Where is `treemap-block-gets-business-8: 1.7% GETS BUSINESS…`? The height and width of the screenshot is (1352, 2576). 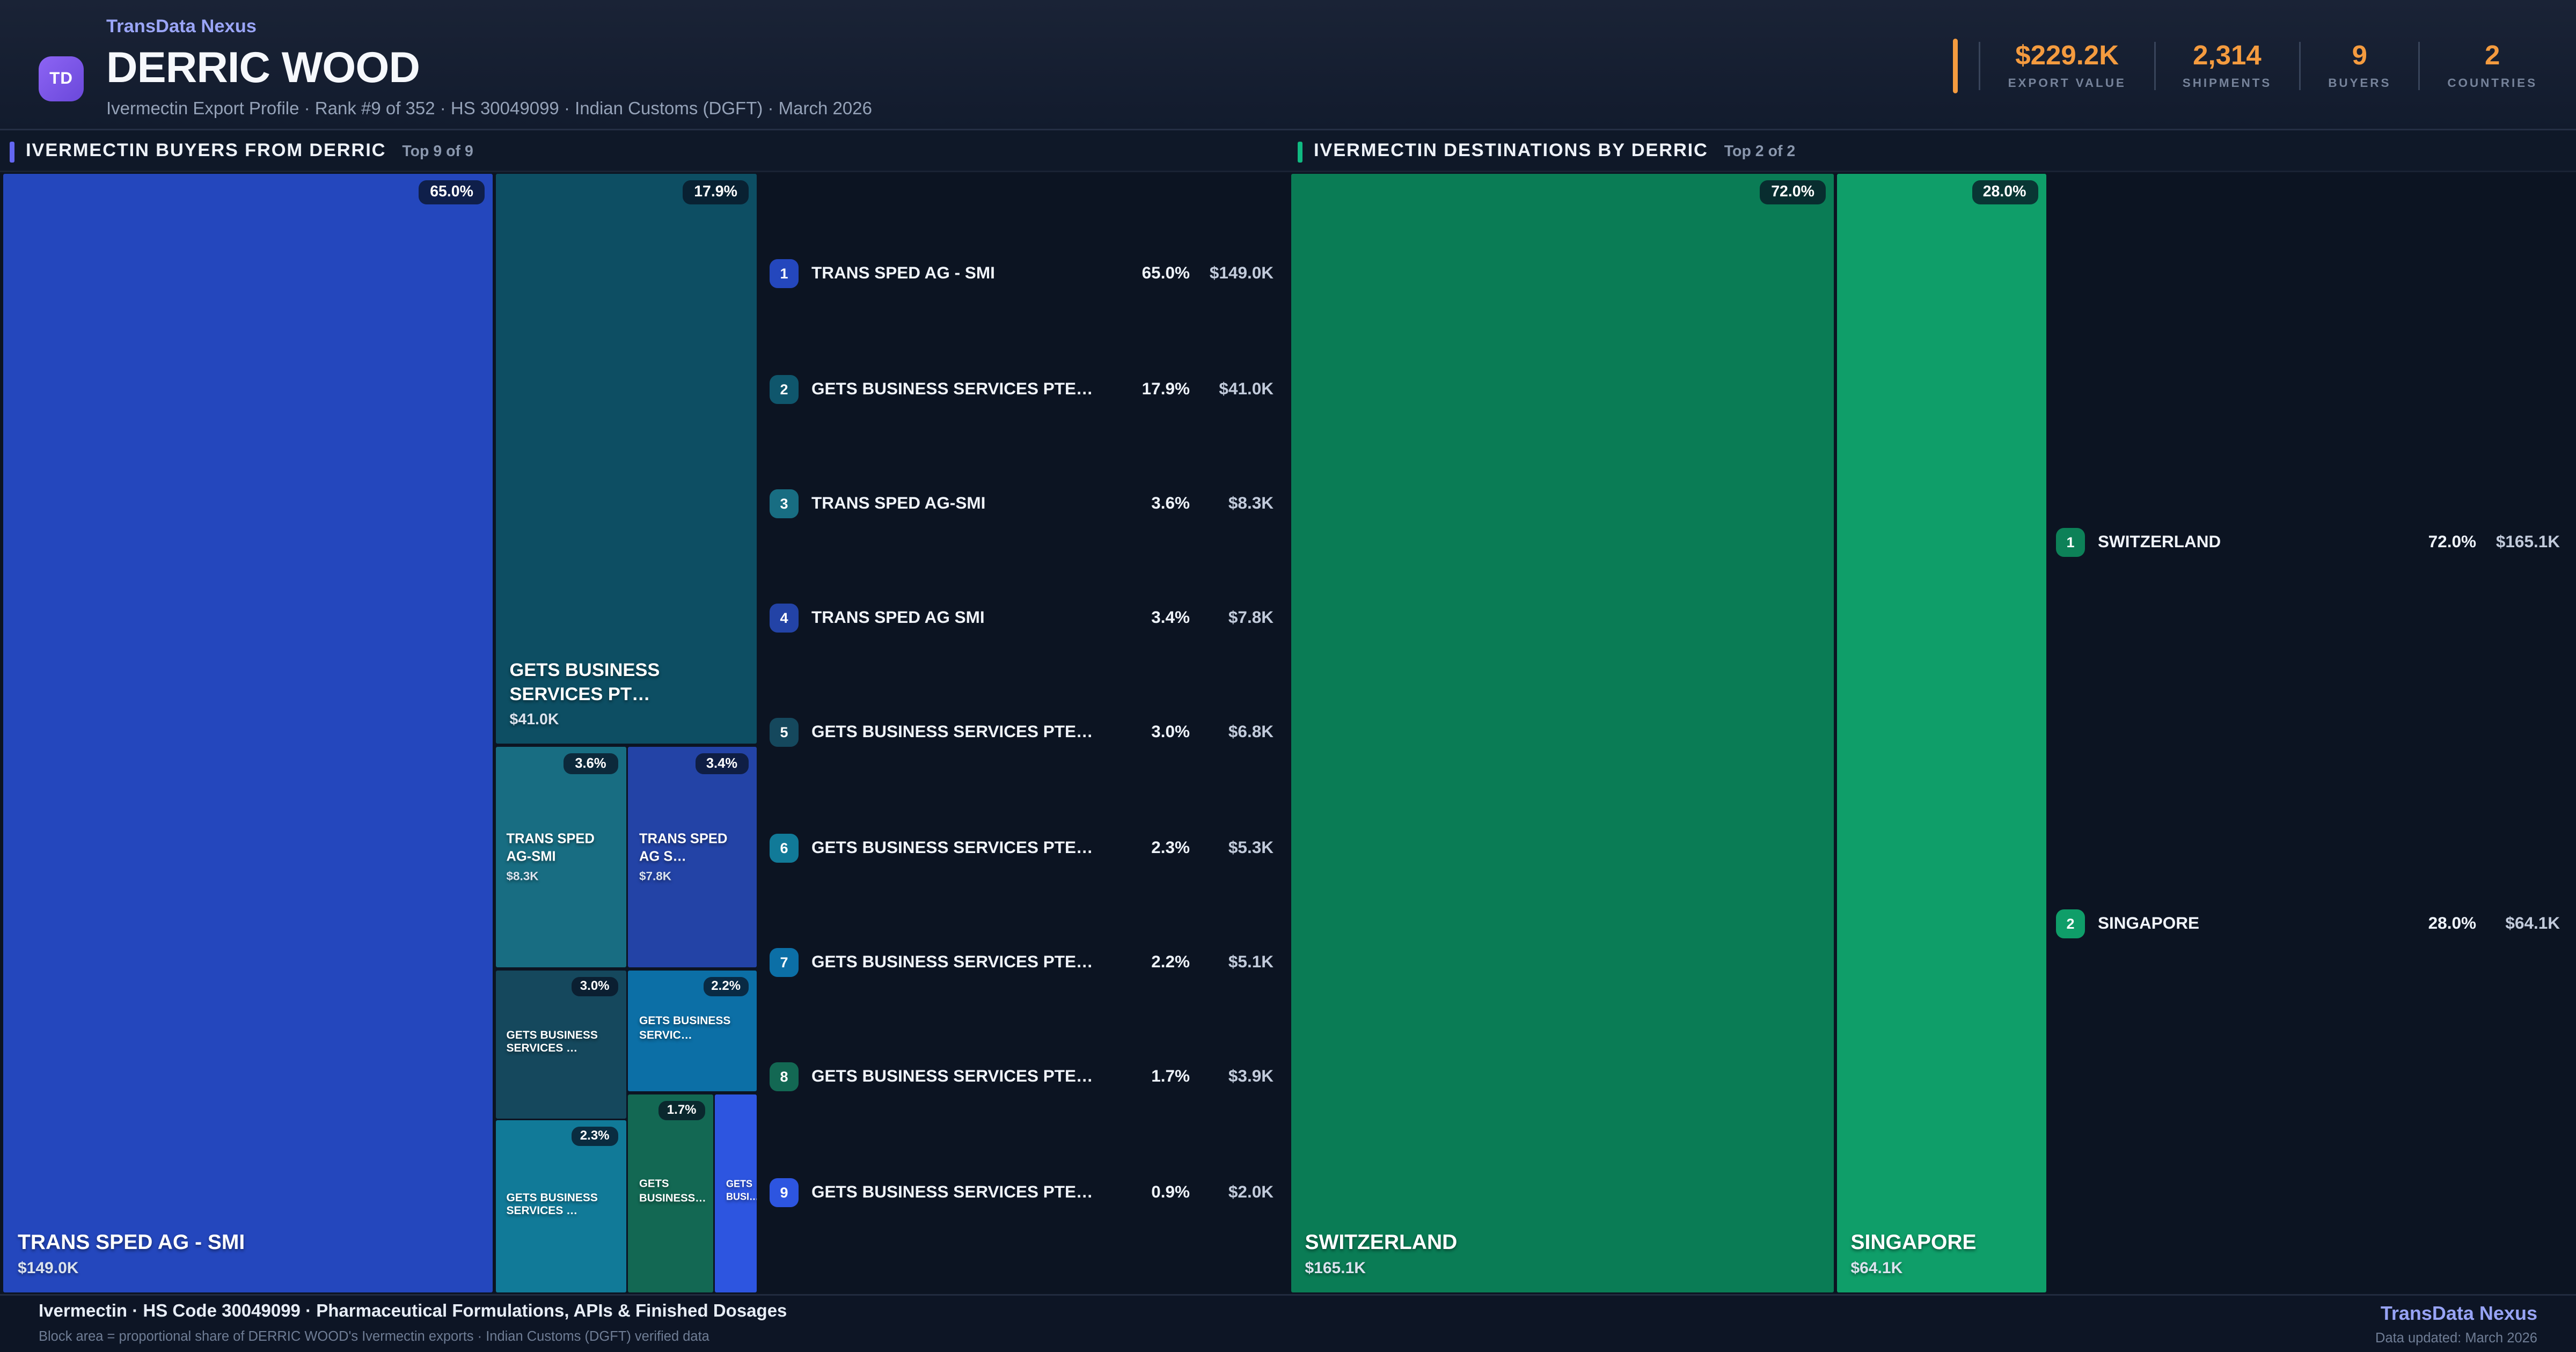 treemap-block-gets-business-8: 1.7% GETS BUSINESS… is located at coordinates (670, 1192).